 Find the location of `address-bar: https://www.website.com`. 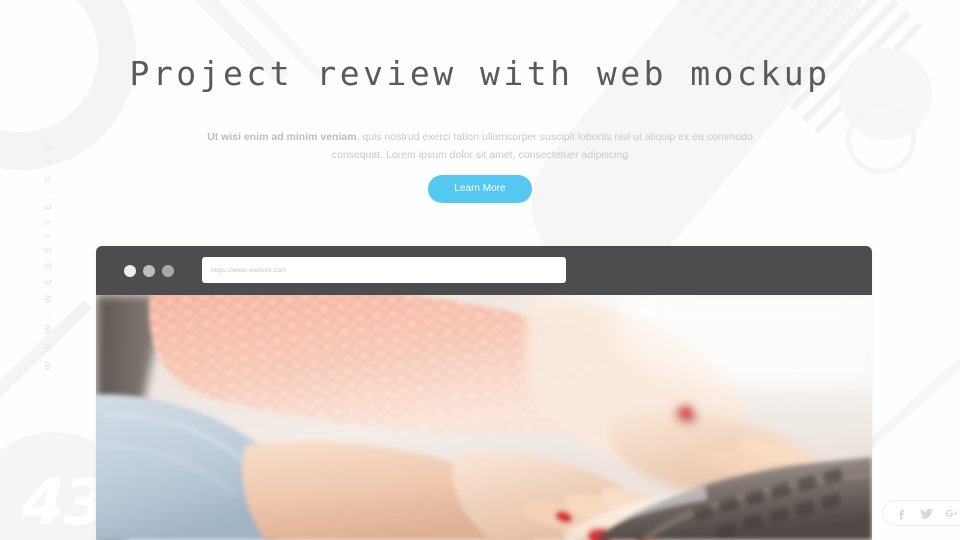

address-bar: https://www.website.com is located at coordinates (384, 270).